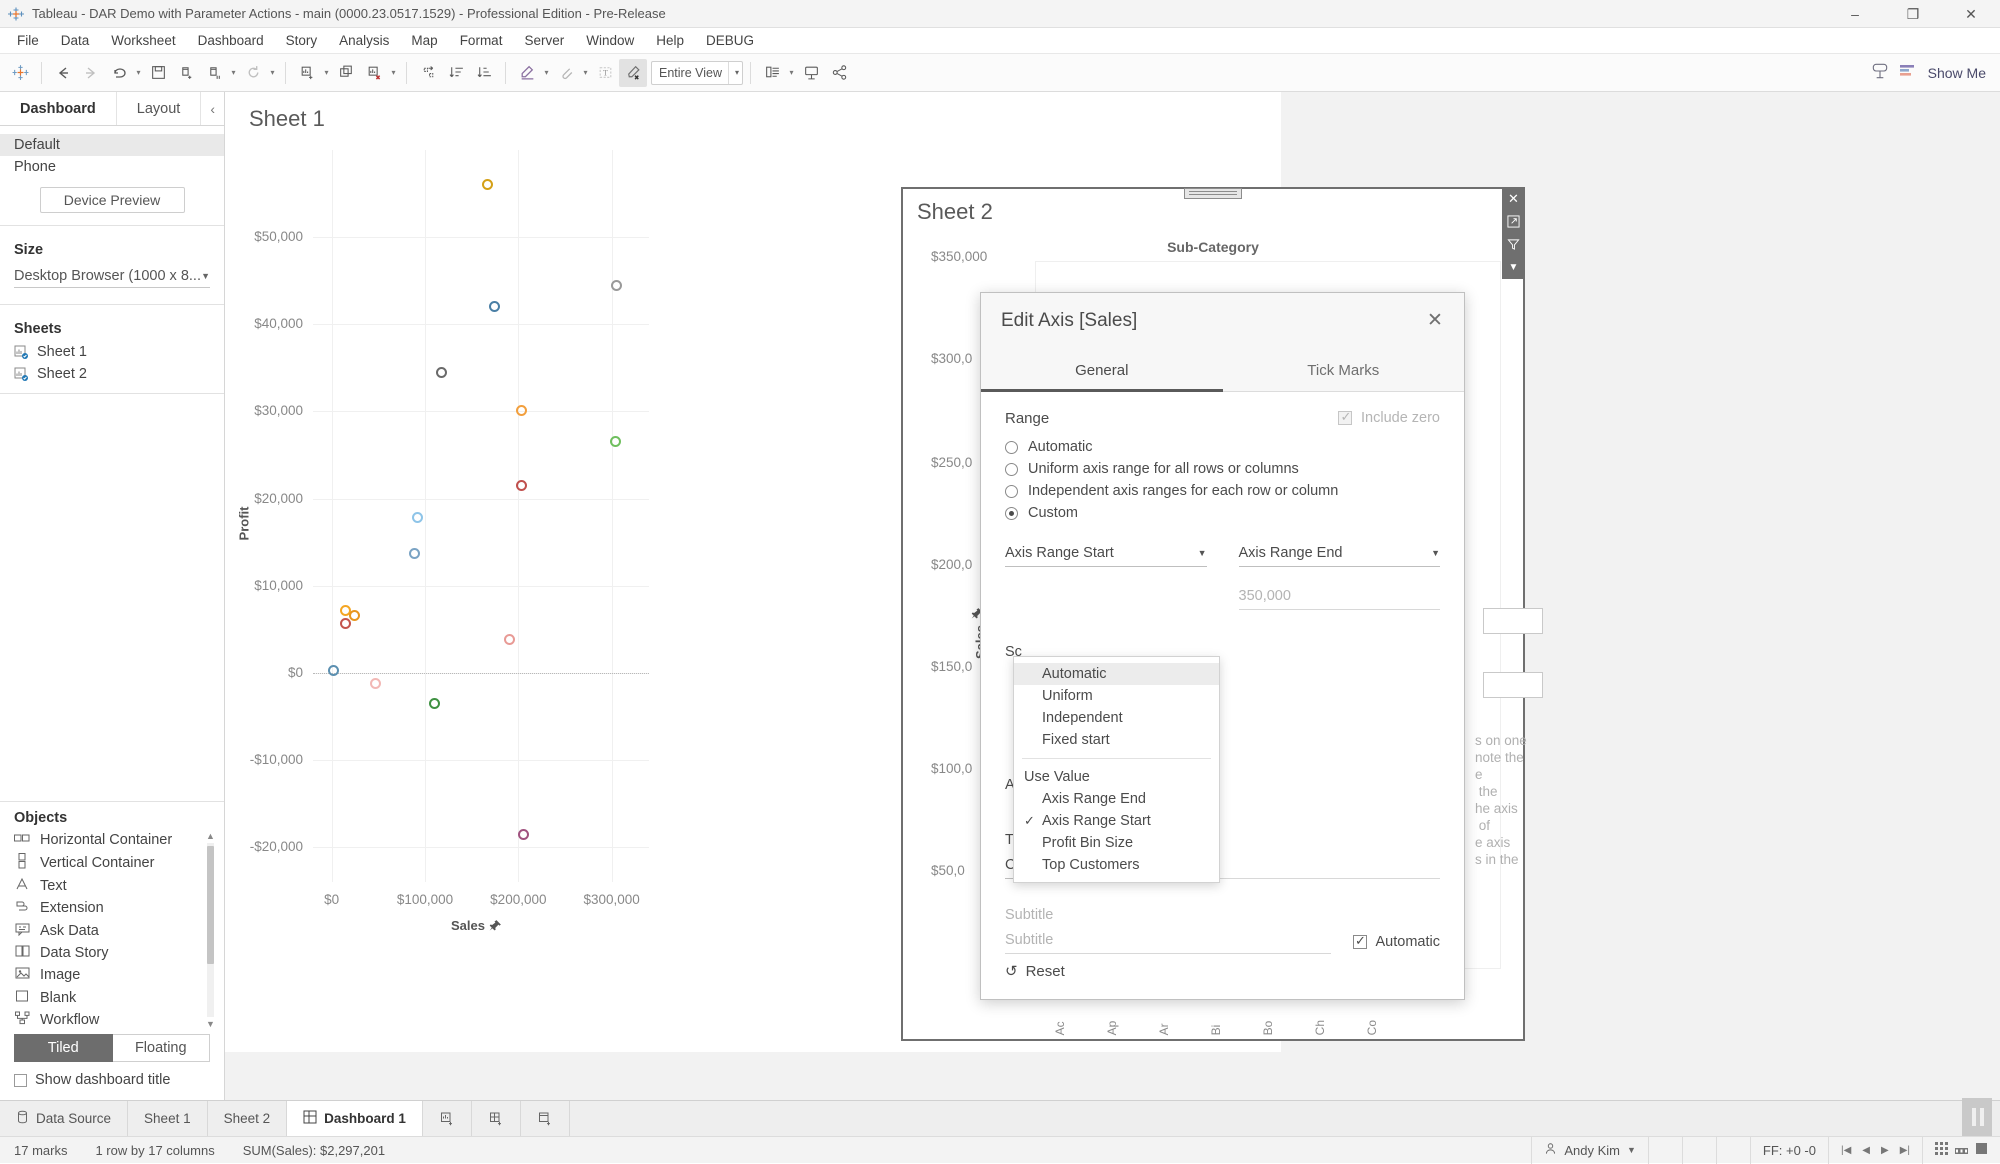 The image size is (2000, 1164). I want to click on sort-ascending-icon, so click(456, 73).